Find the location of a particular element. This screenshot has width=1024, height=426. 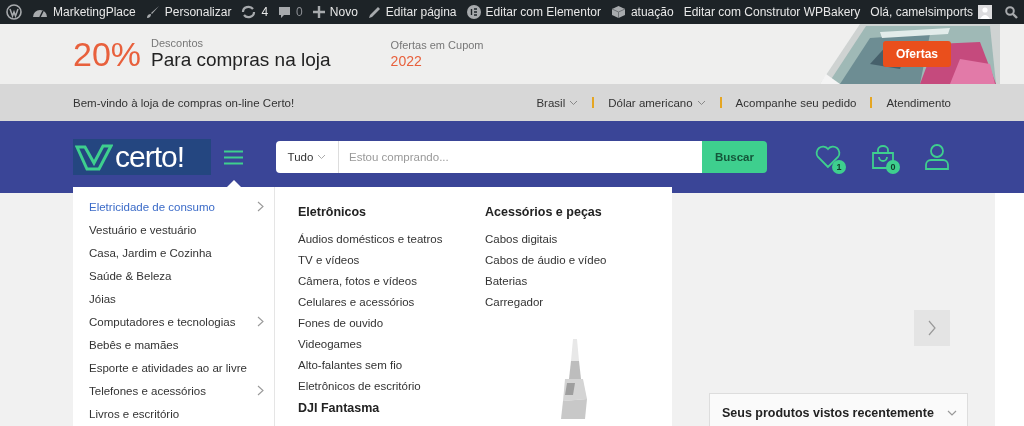

category-item: Esporte e atividades ao ar livre is located at coordinates (173, 367).